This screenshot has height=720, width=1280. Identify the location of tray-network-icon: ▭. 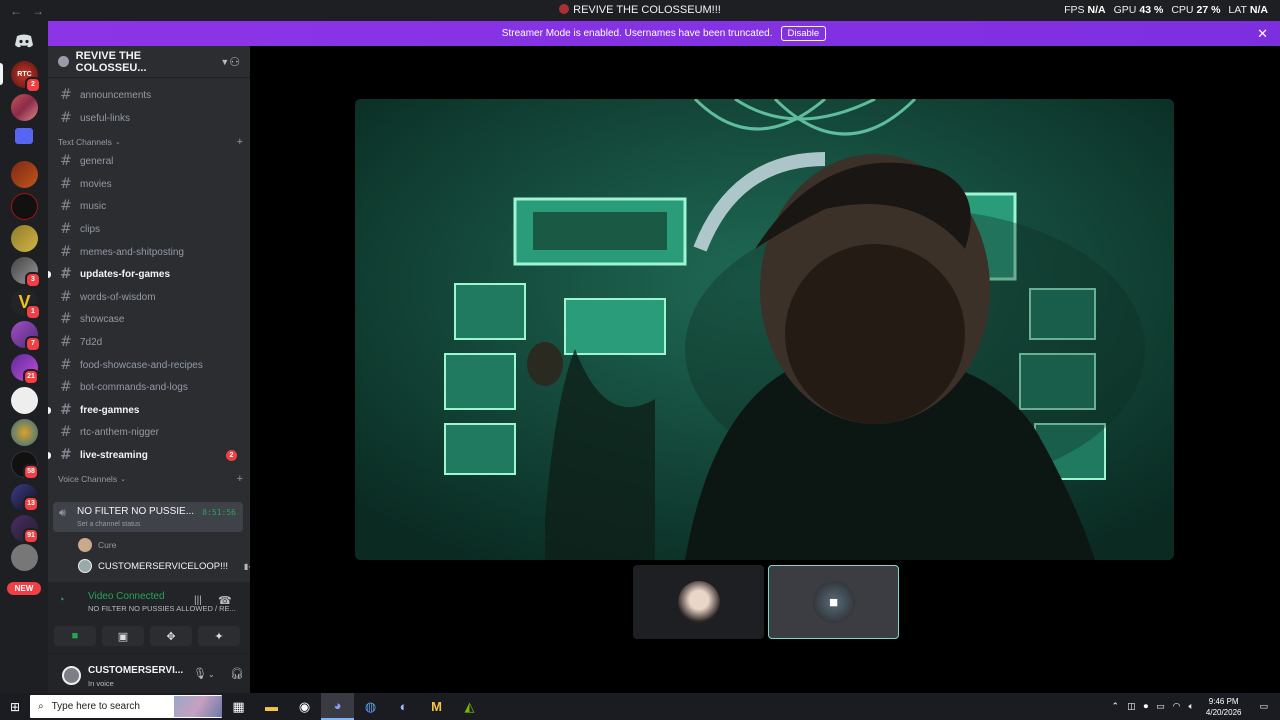
(1160, 706).